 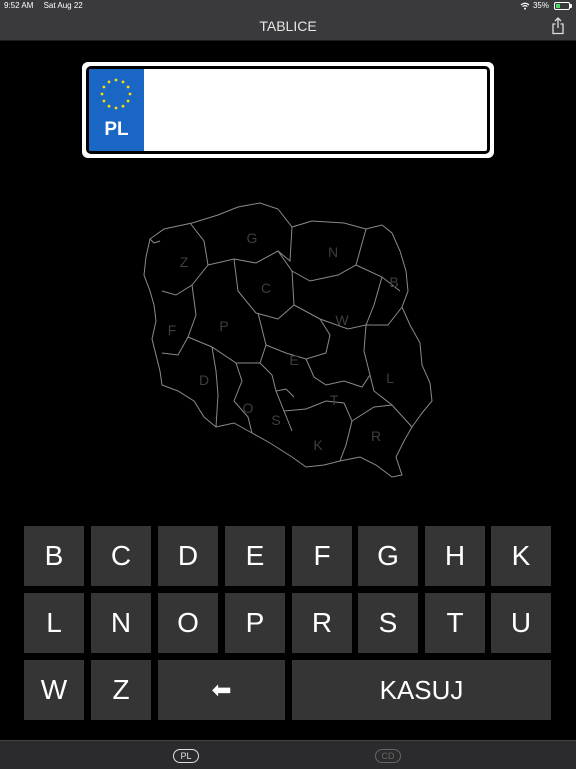 I want to click on key-C: C, so click(x=121, y=556).